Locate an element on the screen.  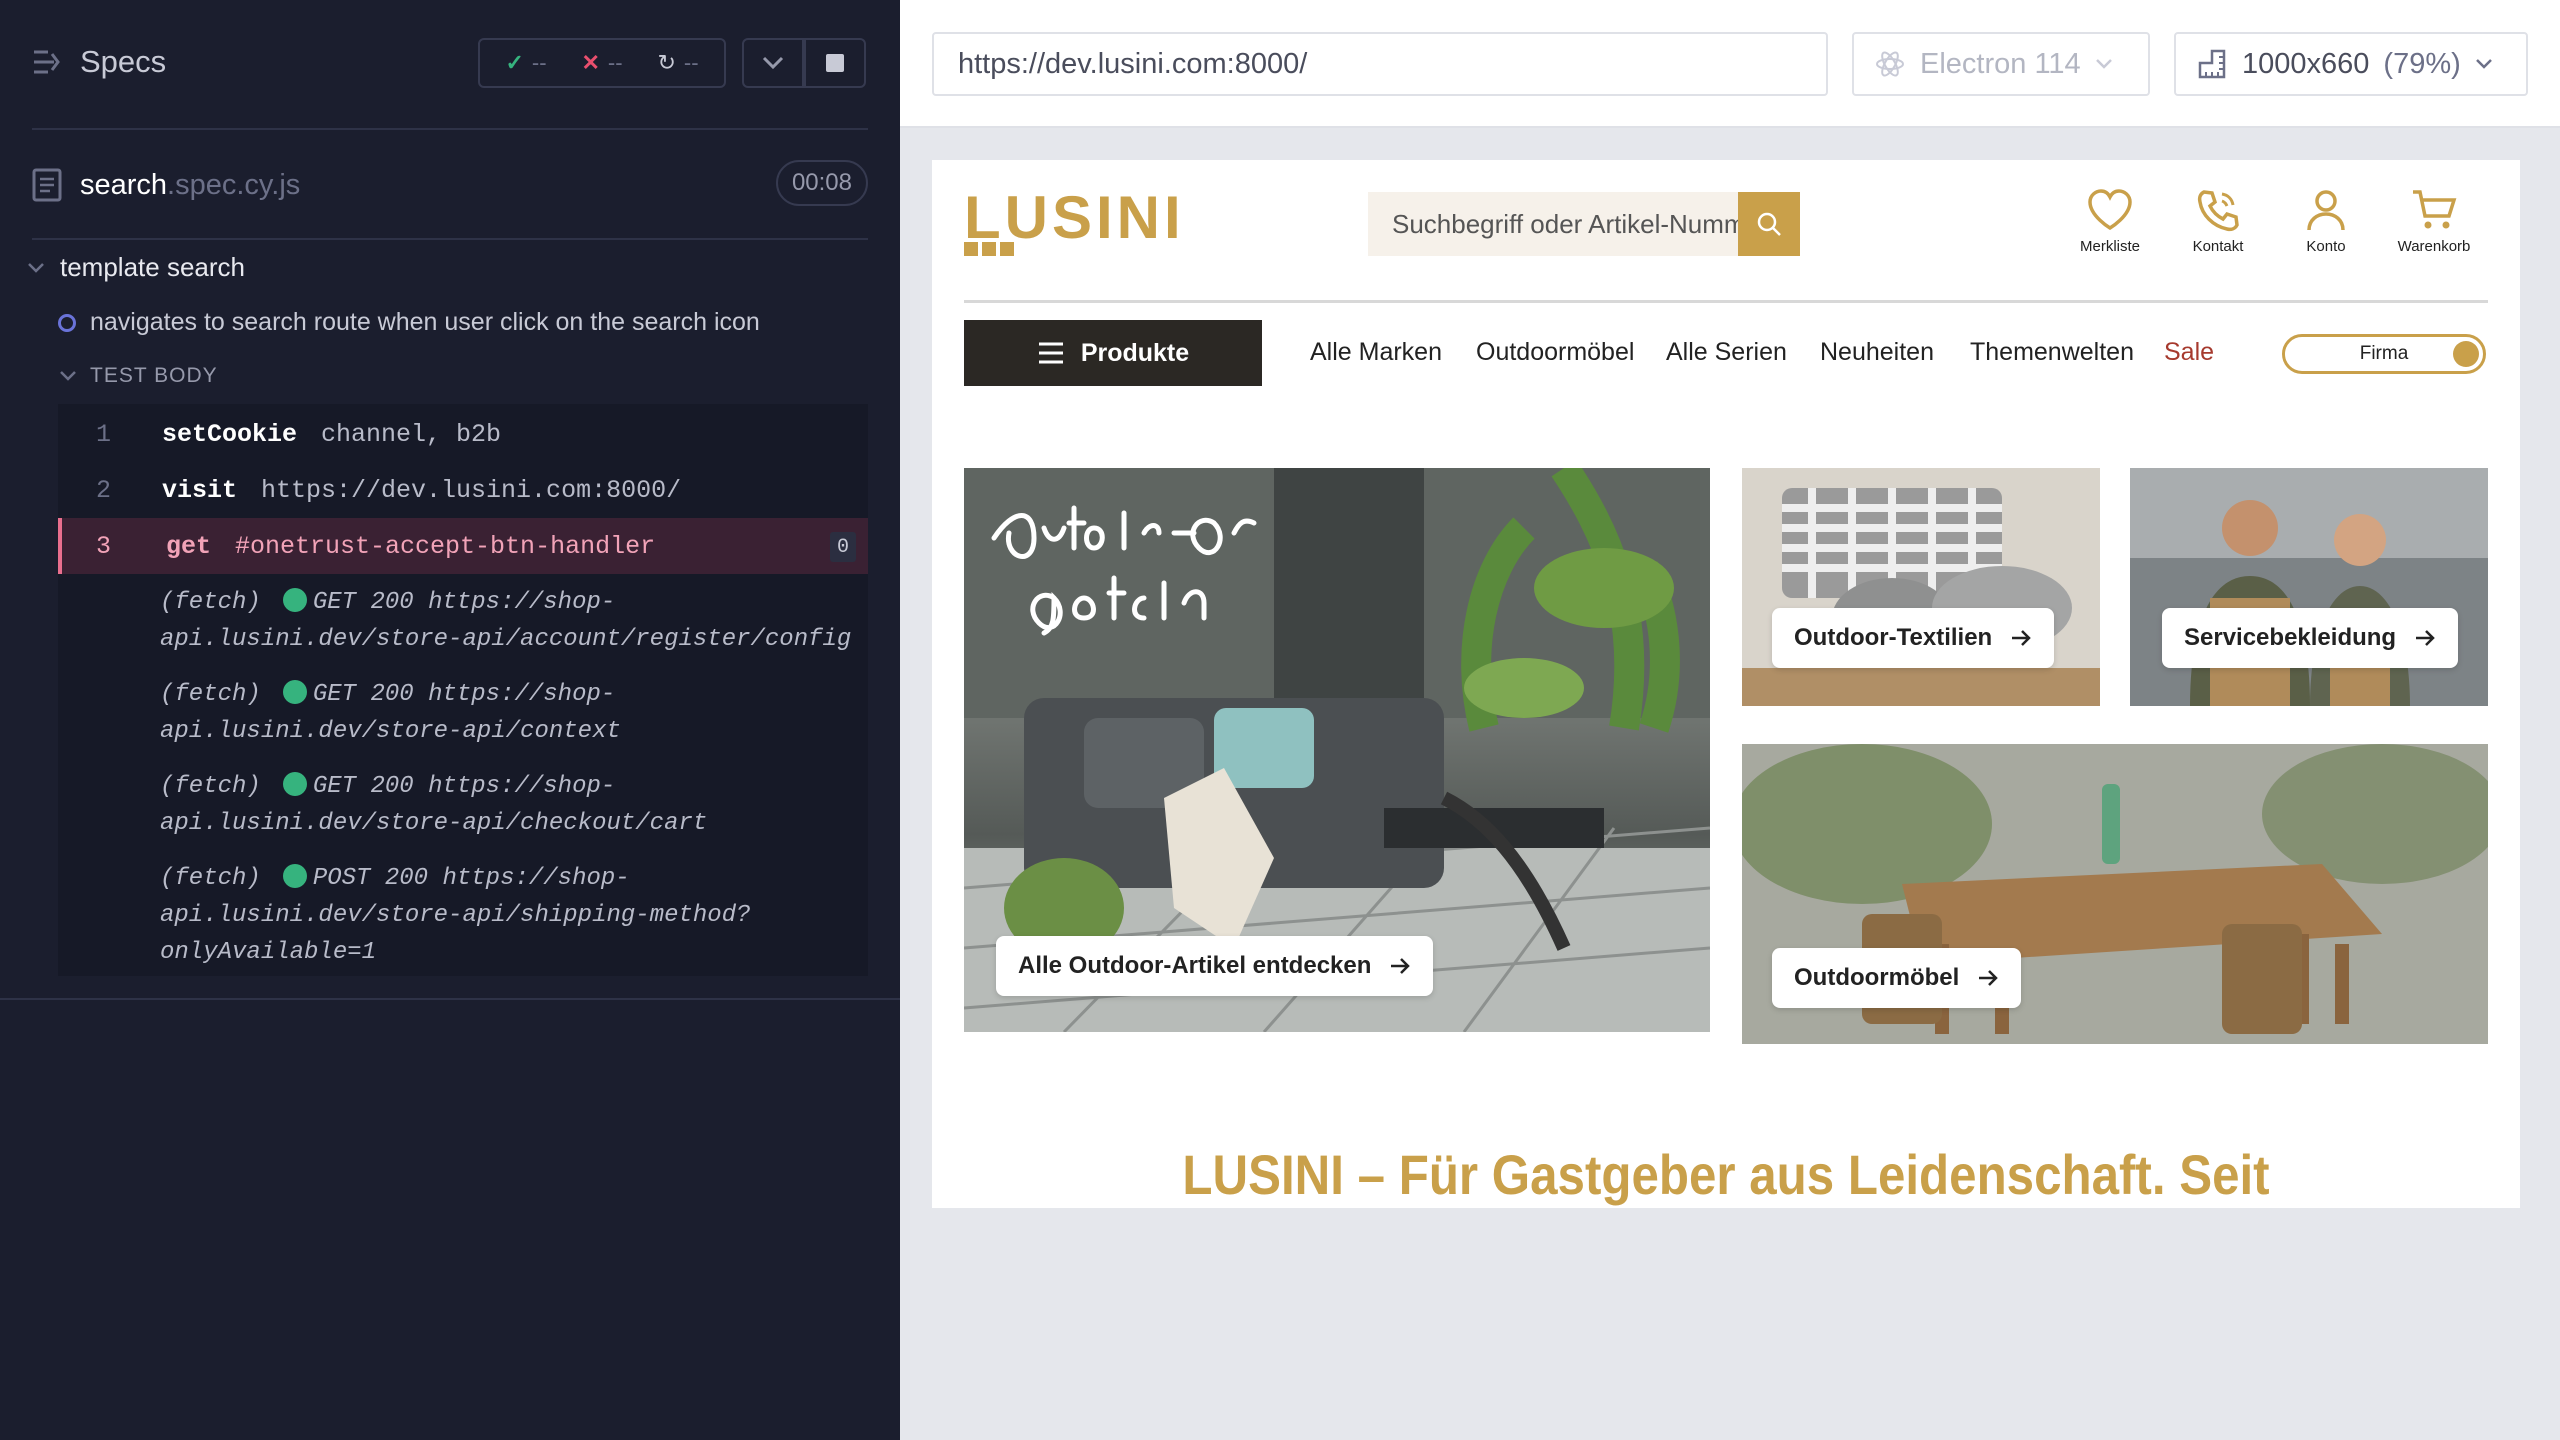
tile-outdoor-textilien: Outdoor-Textilien is located at coordinates (1921, 587).